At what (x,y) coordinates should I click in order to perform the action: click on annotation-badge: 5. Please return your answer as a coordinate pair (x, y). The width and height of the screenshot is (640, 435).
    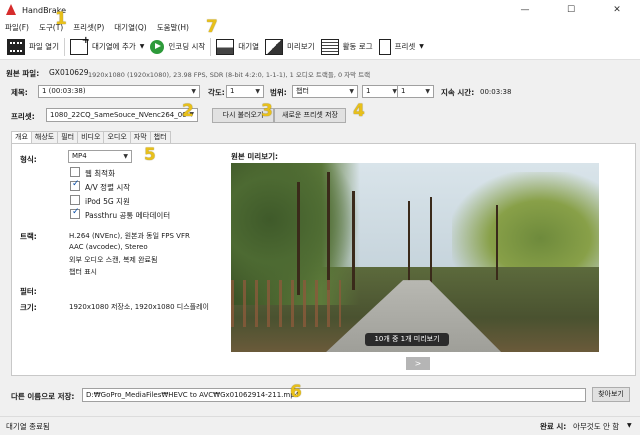
    Looking at the image, I should click on (150, 155).